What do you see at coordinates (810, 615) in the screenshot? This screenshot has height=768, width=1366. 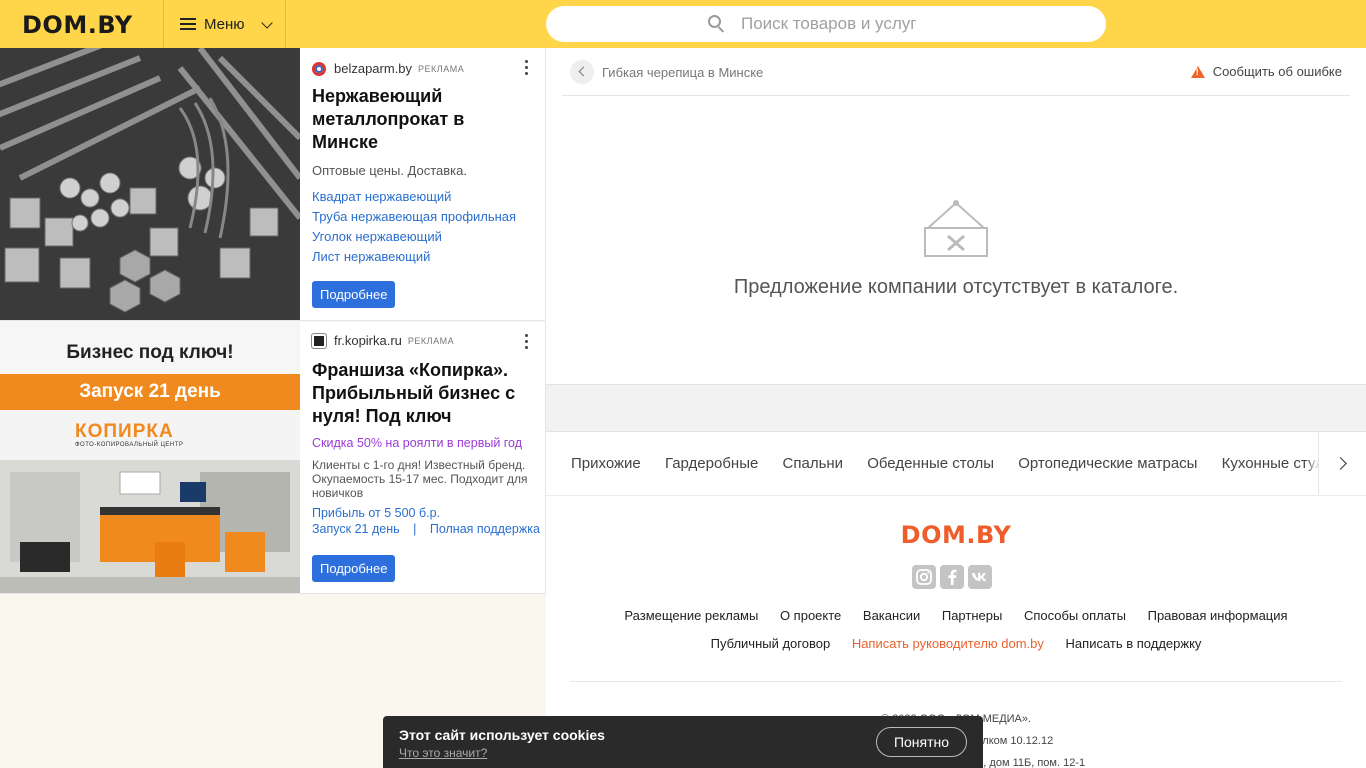 I see `footer-link: О проекте` at bounding box center [810, 615].